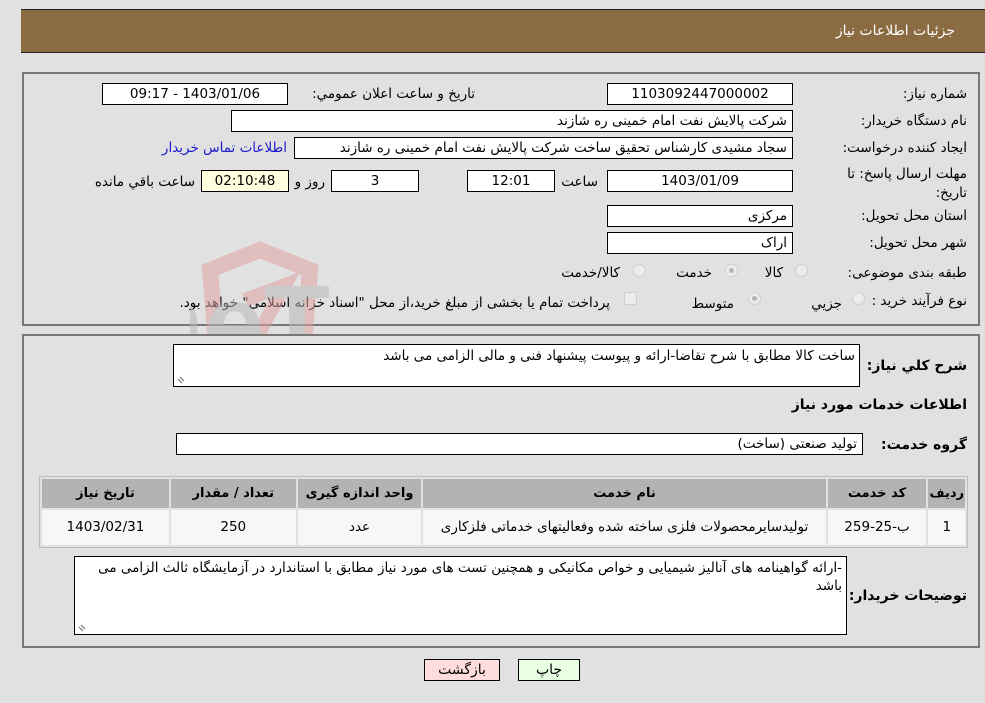  I want to click on buyer-org-label: نام دستگاه خريدار:, so click(913, 121).